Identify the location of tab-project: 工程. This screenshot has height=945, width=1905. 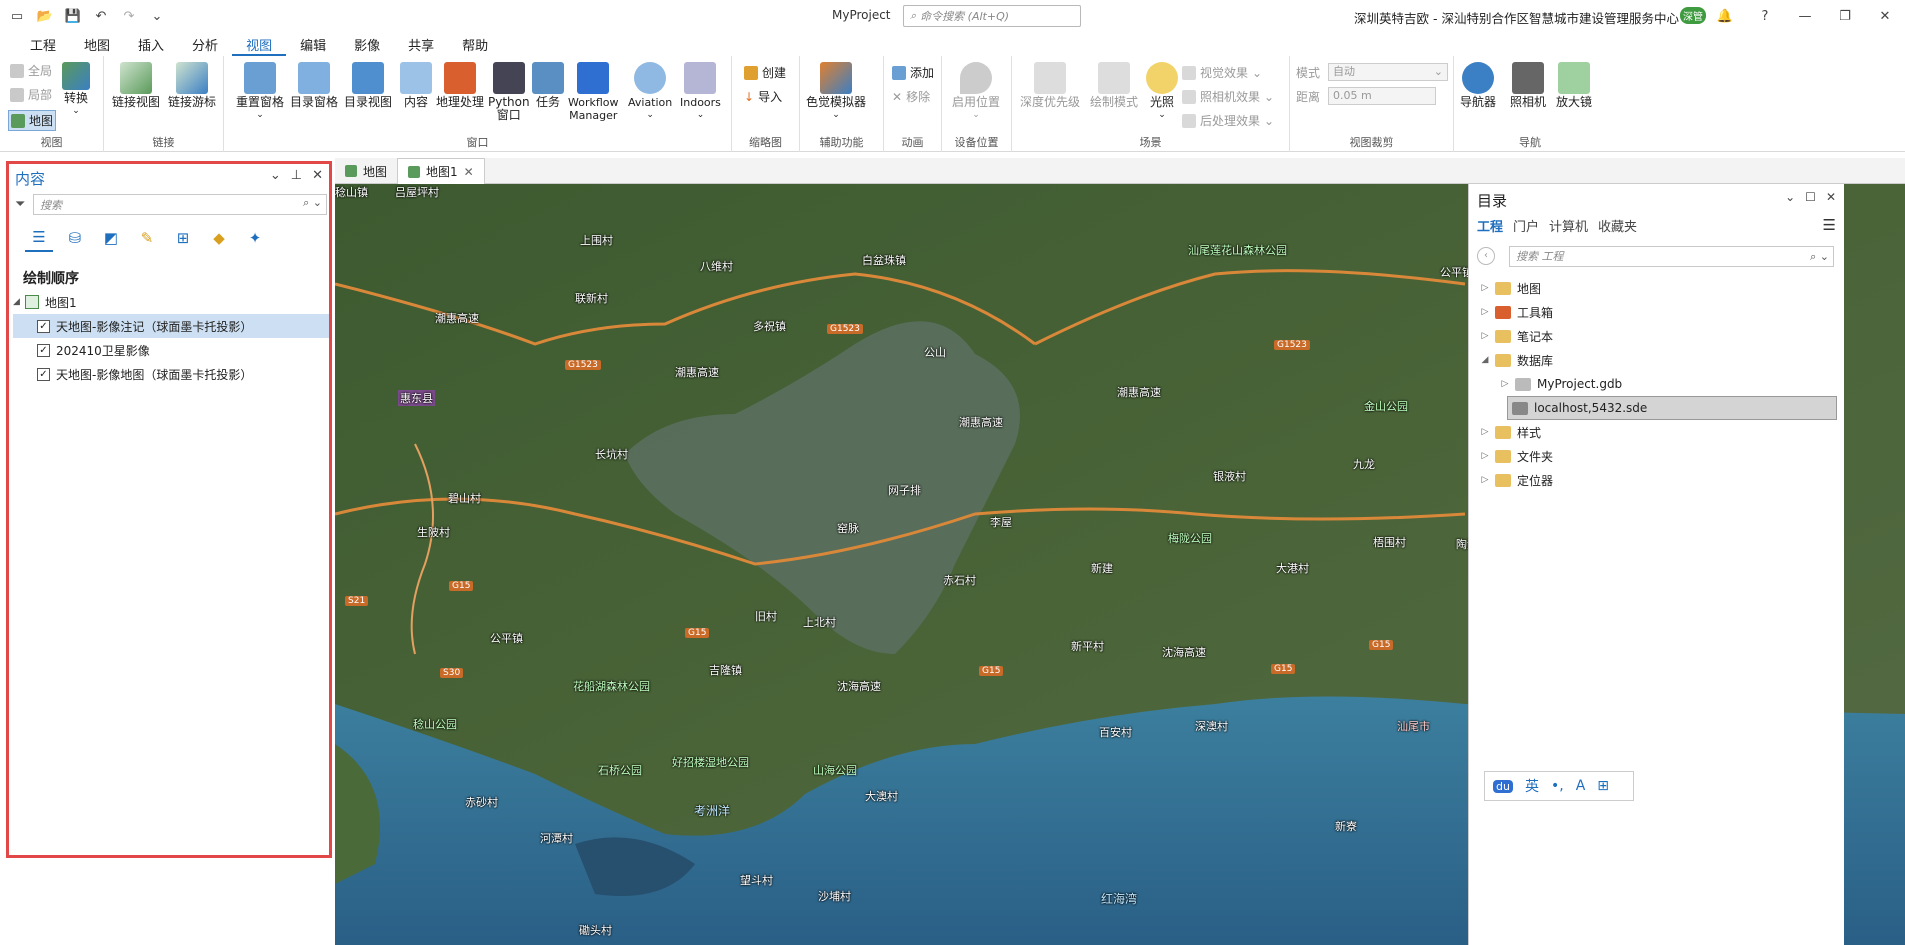
(43, 44).